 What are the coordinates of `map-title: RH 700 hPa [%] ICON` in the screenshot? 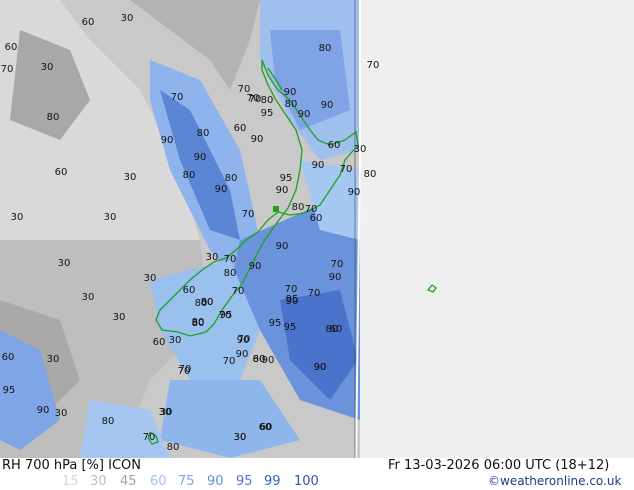 It's located at (71, 465).